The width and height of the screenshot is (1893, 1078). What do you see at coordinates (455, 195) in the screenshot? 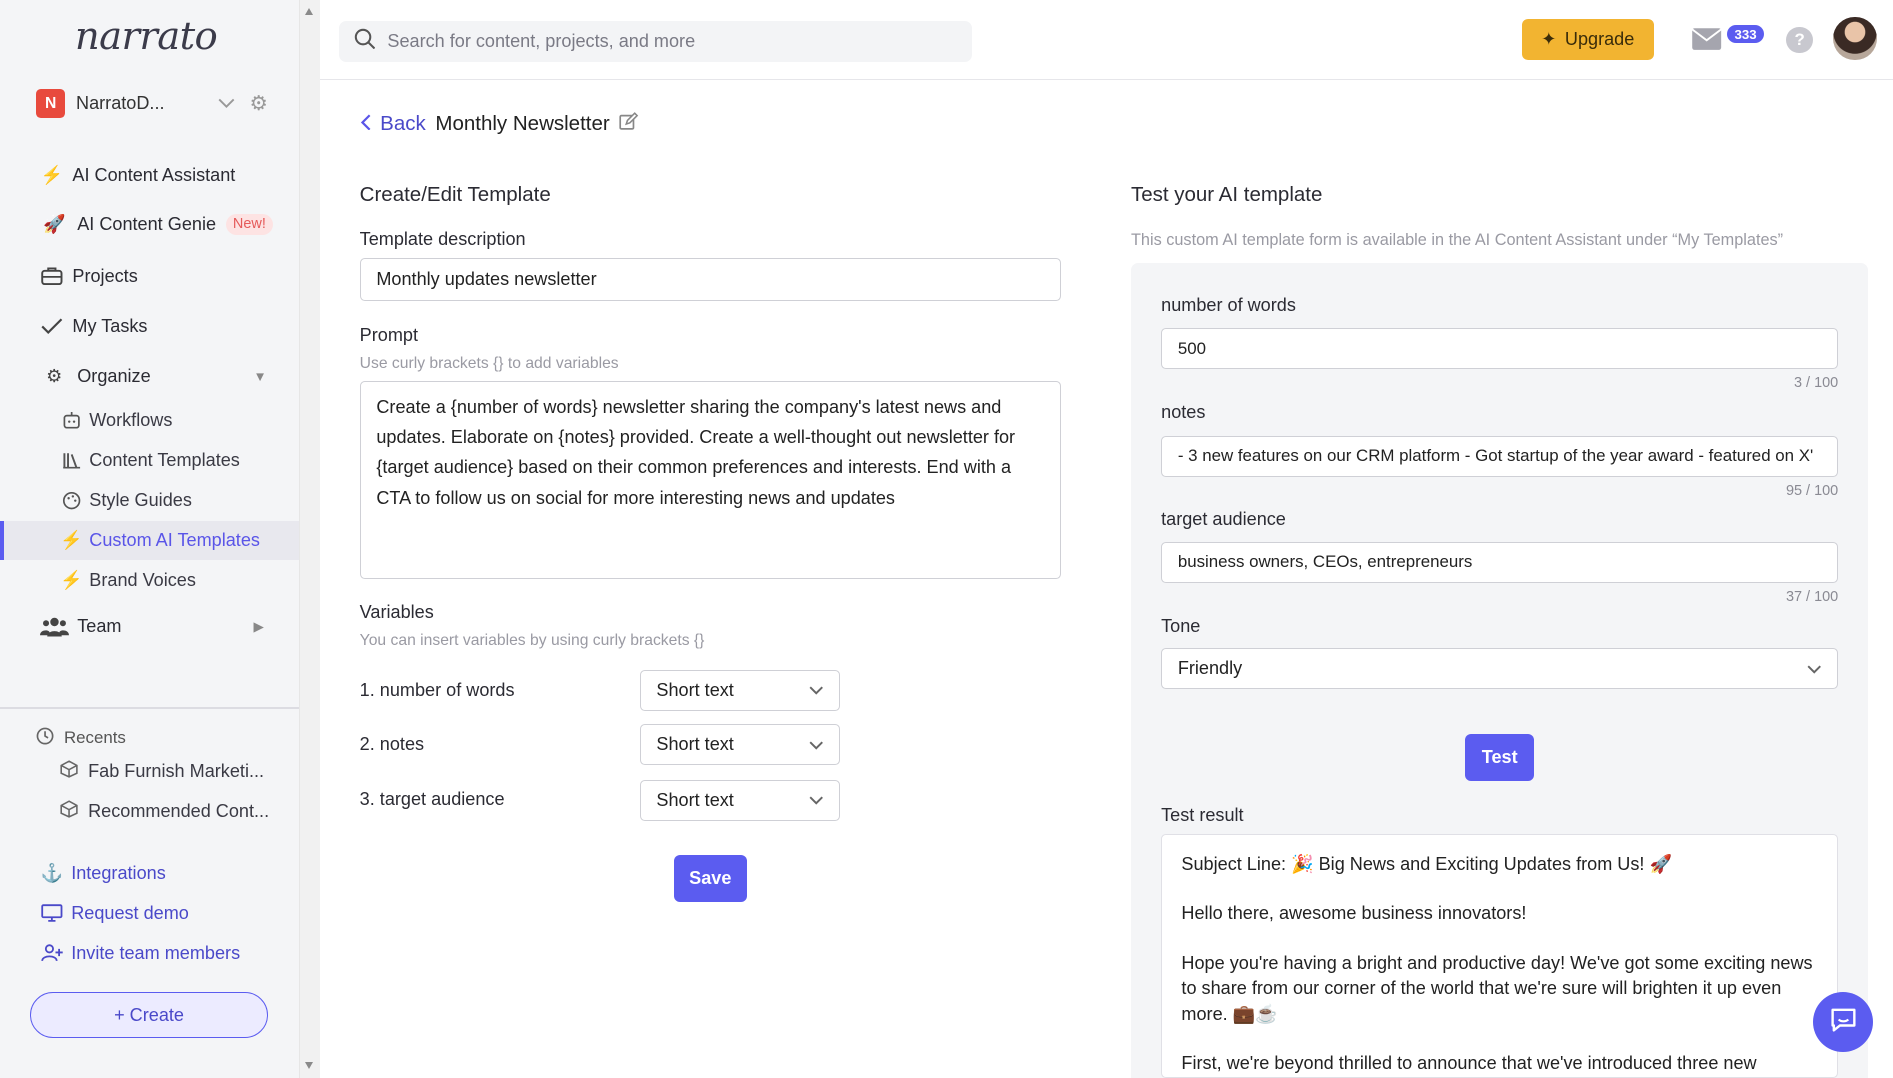
I see `editor-heading: Create/Edit Template` at bounding box center [455, 195].